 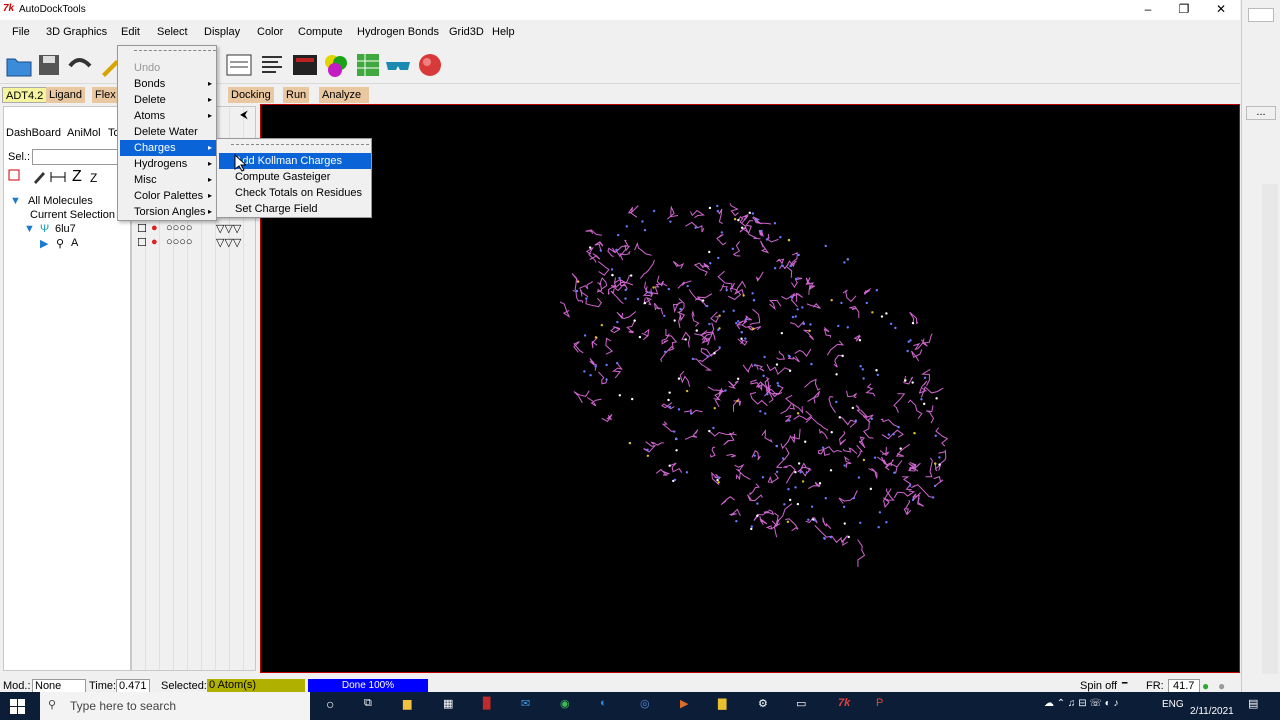 What do you see at coordinates (18, 707) in the screenshot?
I see `windows-start-icon` at bounding box center [18, 707].